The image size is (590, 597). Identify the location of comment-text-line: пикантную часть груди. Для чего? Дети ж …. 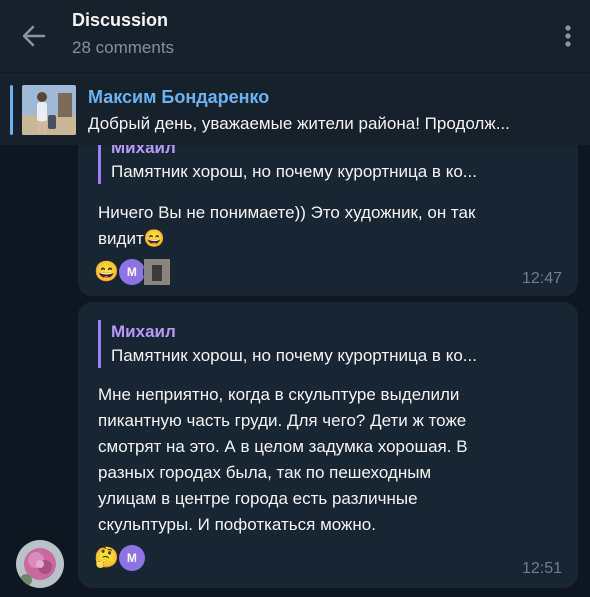
(282, 420).